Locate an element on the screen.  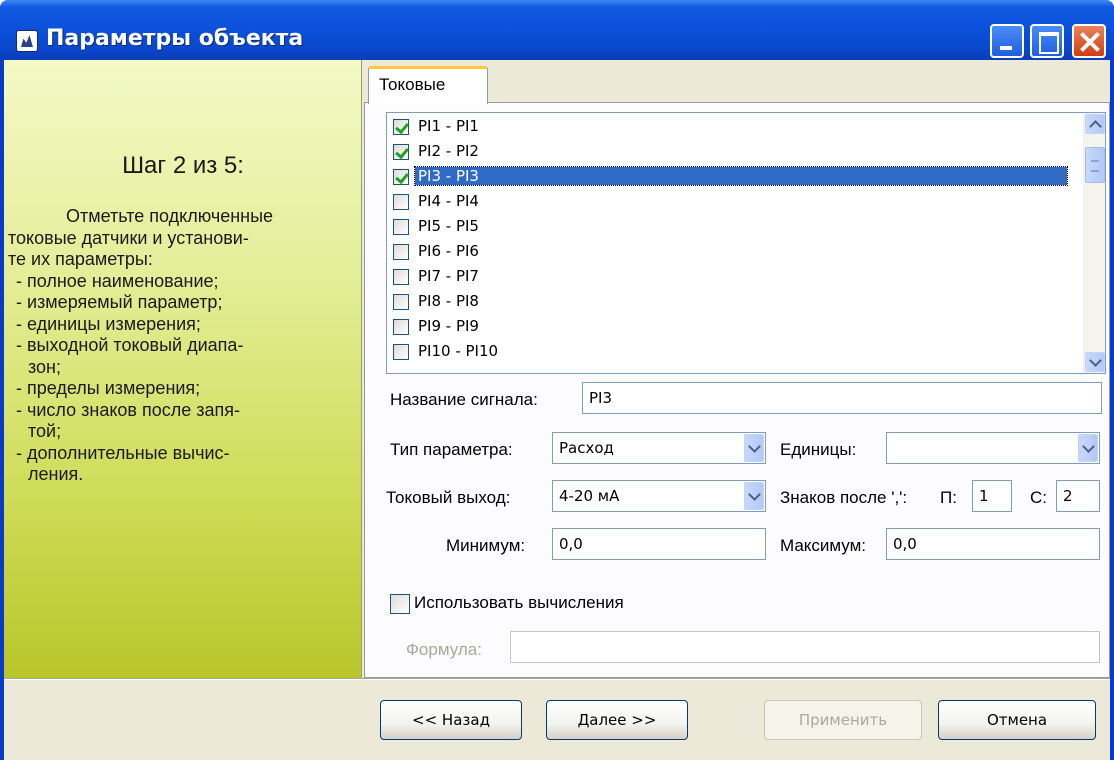
scroll-down-button is located at coordinates (1095, 362).